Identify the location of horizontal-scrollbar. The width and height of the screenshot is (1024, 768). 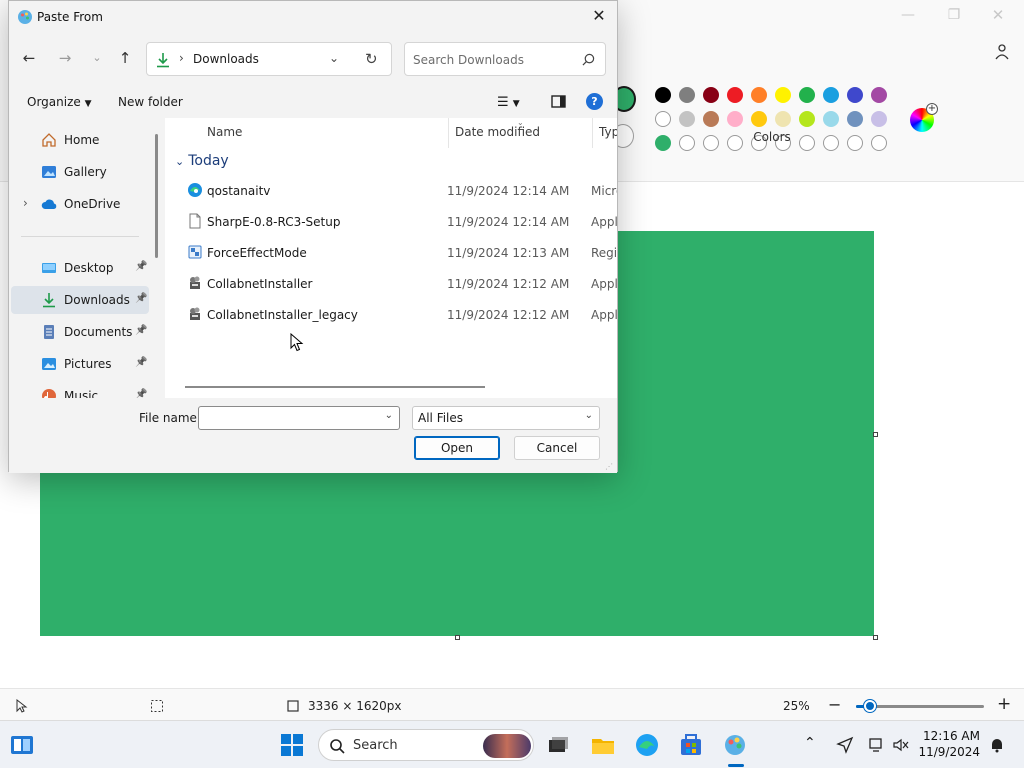
(335, 387).